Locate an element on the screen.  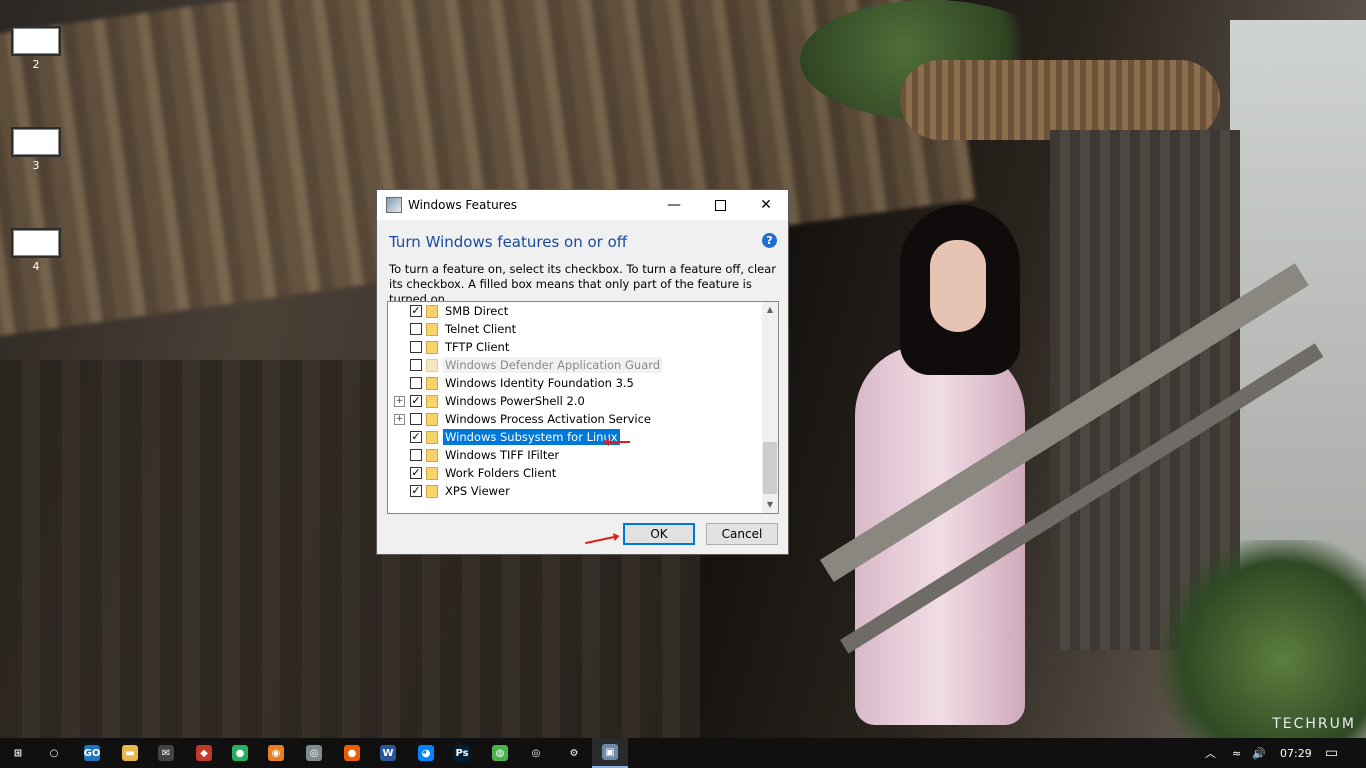
taskbar-app-8: ◉ is located at coordinates (276, 753).